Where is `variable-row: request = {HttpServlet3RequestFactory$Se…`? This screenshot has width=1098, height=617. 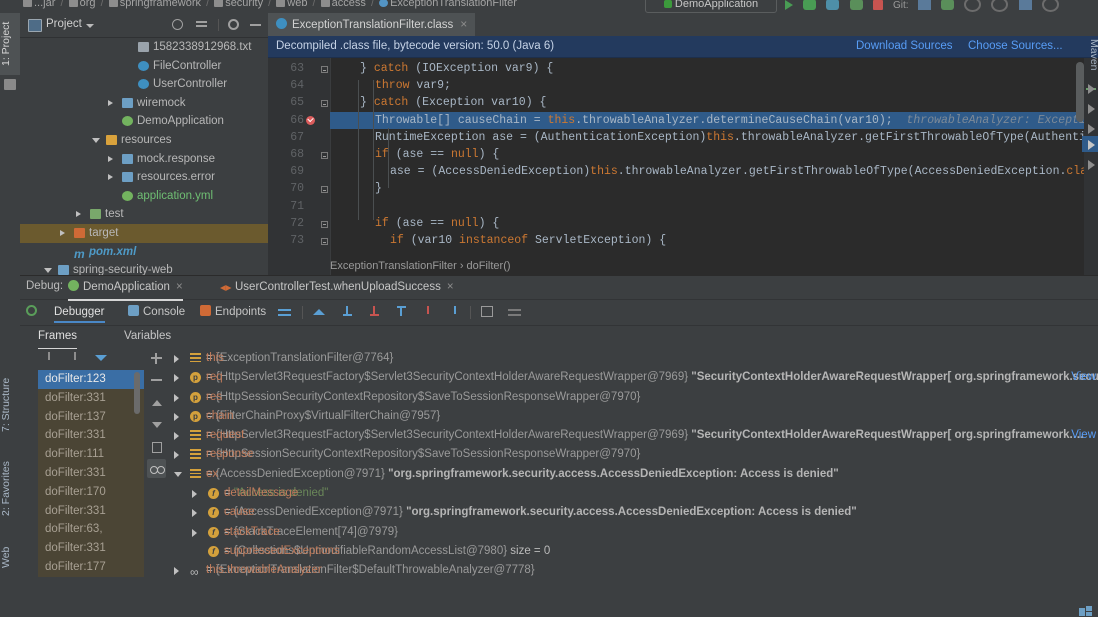 variable-row: request = {HttpServlet3RequestFactory$Se… is located at coordinates (633, 435).